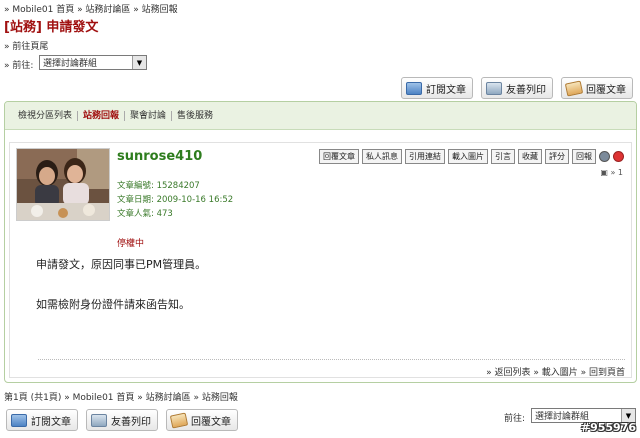 This screenshot has height=438, width=640. I want to click on reply-button: 回覆文章, so click(597, 88).